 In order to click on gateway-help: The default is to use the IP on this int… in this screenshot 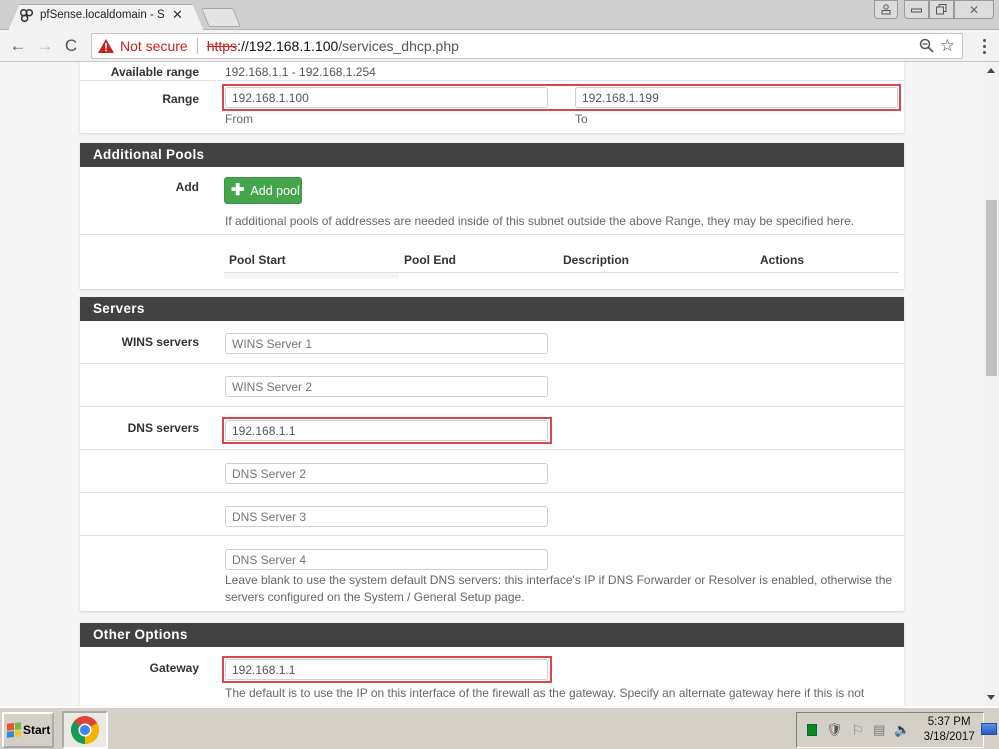, I will do `click(545, 693)`.